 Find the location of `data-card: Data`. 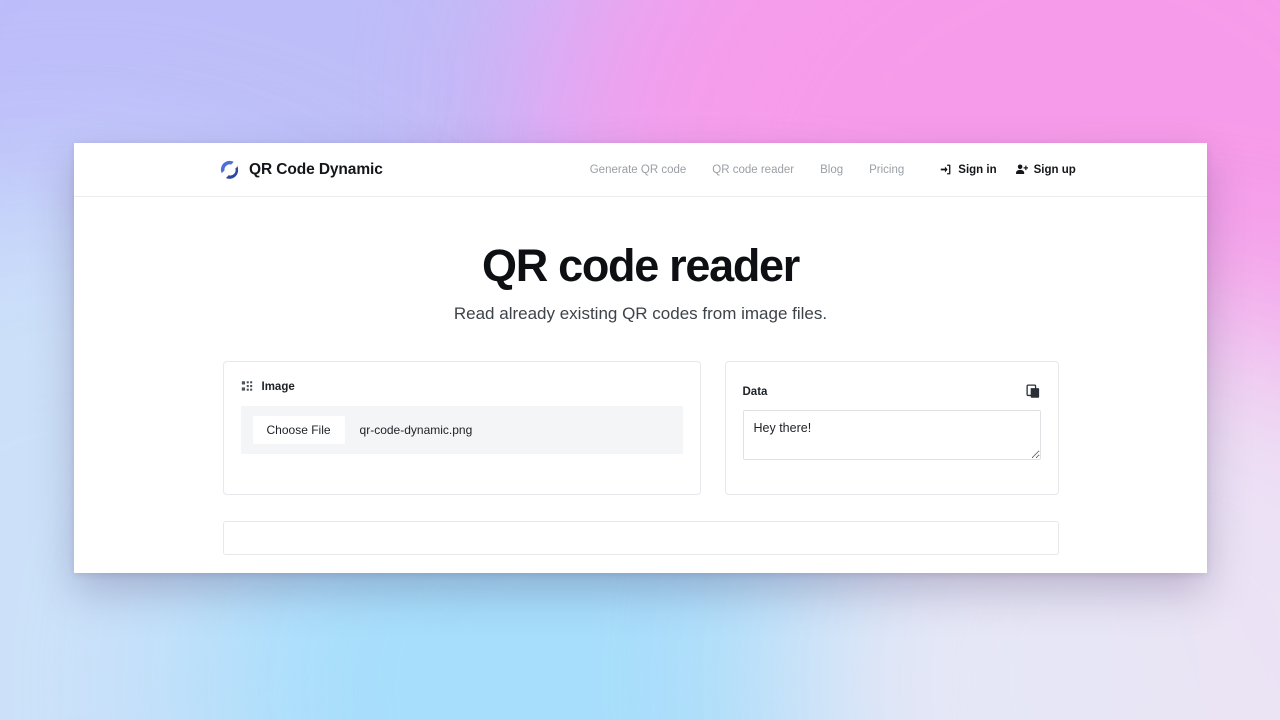

data-card: Data is located at coordinates (891, 428).